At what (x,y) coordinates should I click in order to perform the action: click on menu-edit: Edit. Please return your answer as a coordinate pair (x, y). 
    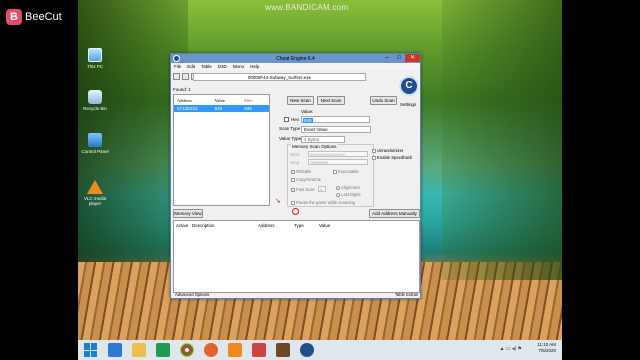
    Looking at the image, I should click on (191, 66).